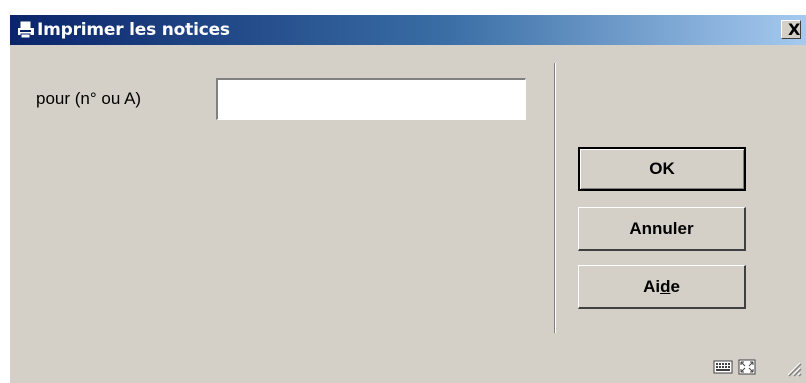 Image resolution: width=806 pixels, height=383 pixels. What do you see at coordinates (675, 286) in the screenshot?
I see `help-label-suffix: e` at bounding box center [675, 286].